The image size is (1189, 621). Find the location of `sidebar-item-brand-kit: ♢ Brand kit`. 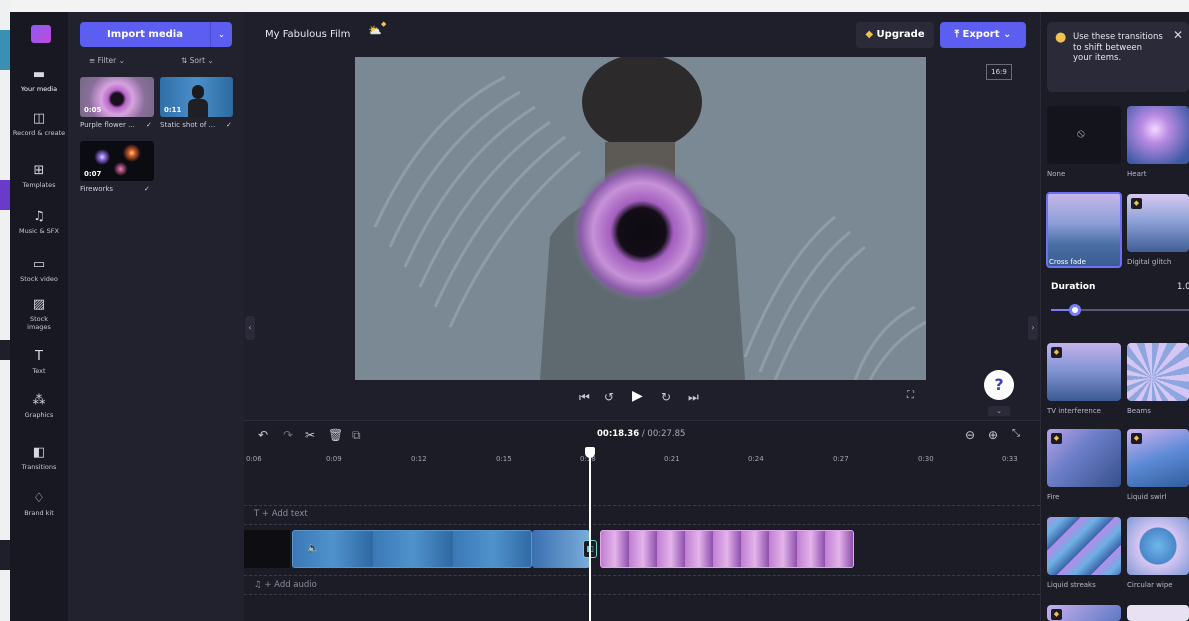

sidebar-item-brand-kit: ♢ Brand kit is located at coordinates (39, 504).